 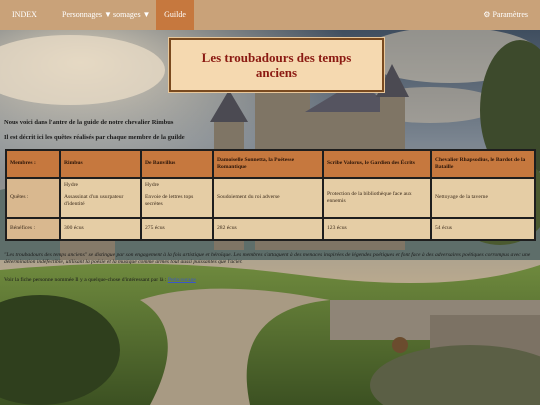 What do you see at coordinates (33, 197) in the screenshot?
I see `row-label-quetes: Quêtes :` at bounding box center [33, 197].